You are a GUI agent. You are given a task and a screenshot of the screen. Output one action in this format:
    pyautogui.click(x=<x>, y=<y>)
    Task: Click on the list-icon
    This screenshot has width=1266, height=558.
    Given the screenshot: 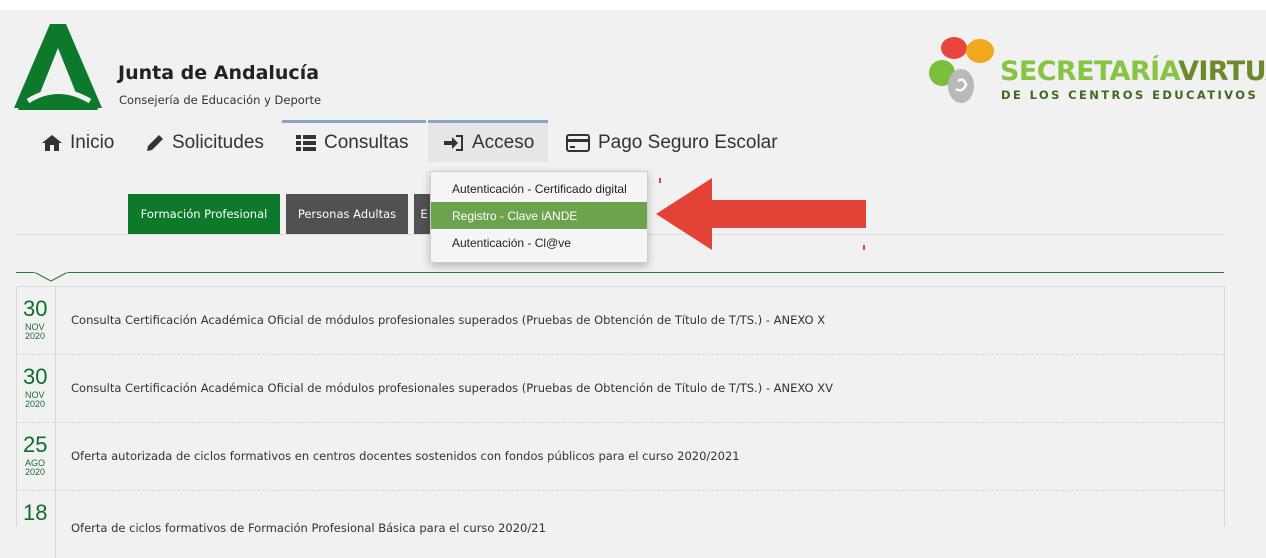 What is the action you would take?
    pyautogui.click(x=306, y=142)
    